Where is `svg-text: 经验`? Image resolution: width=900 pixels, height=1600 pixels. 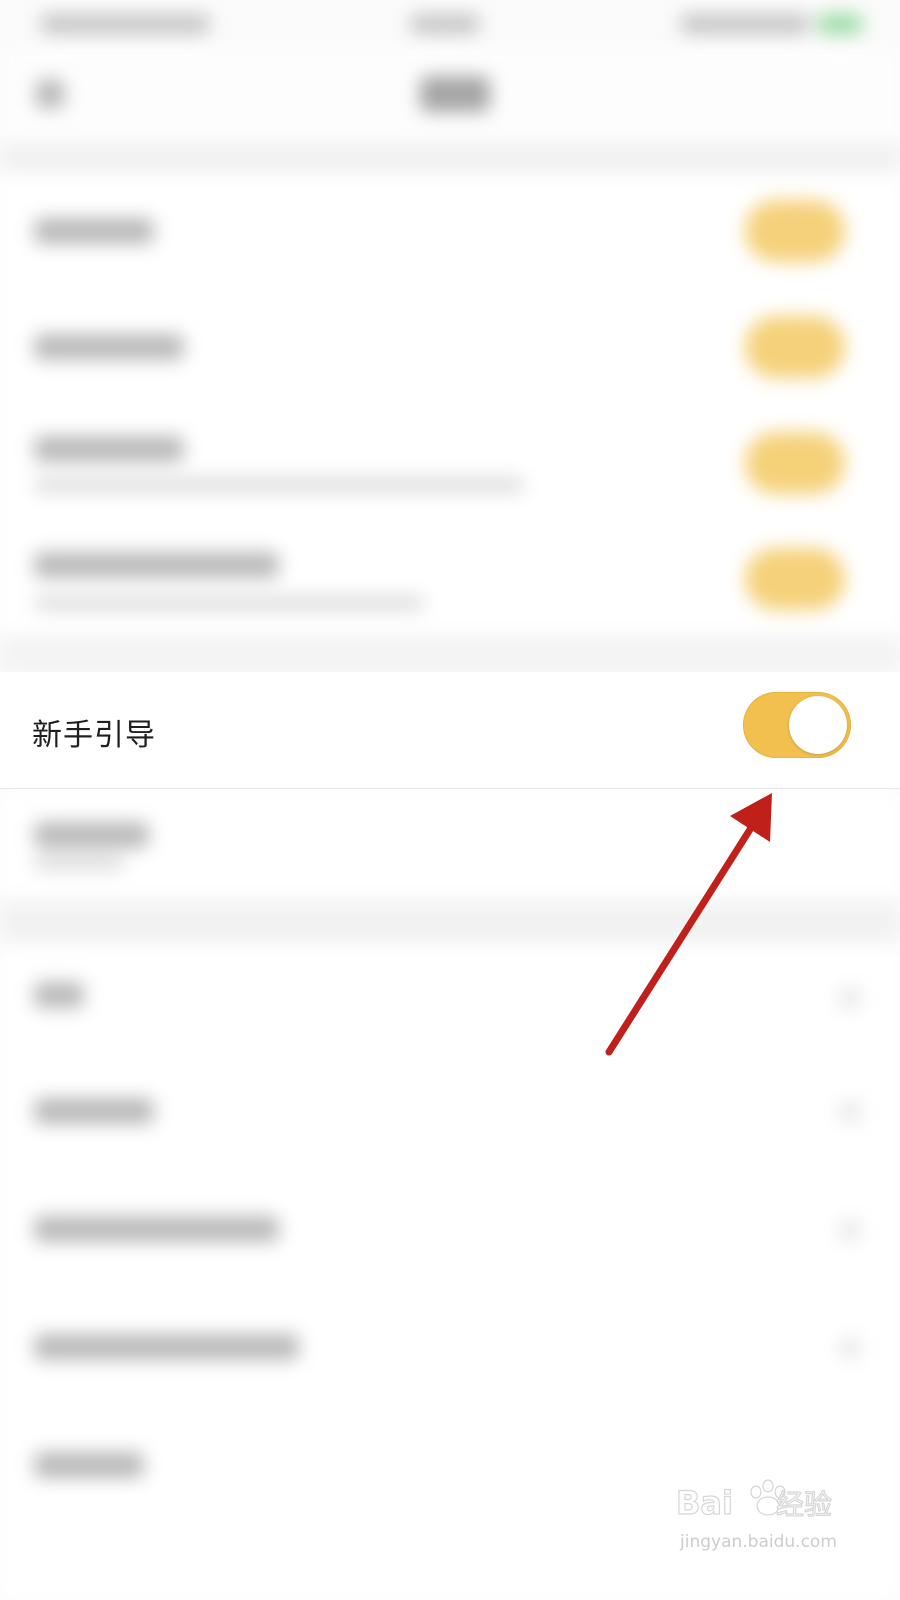 svg-text: 经验 is located at coordinates (804, 1504).